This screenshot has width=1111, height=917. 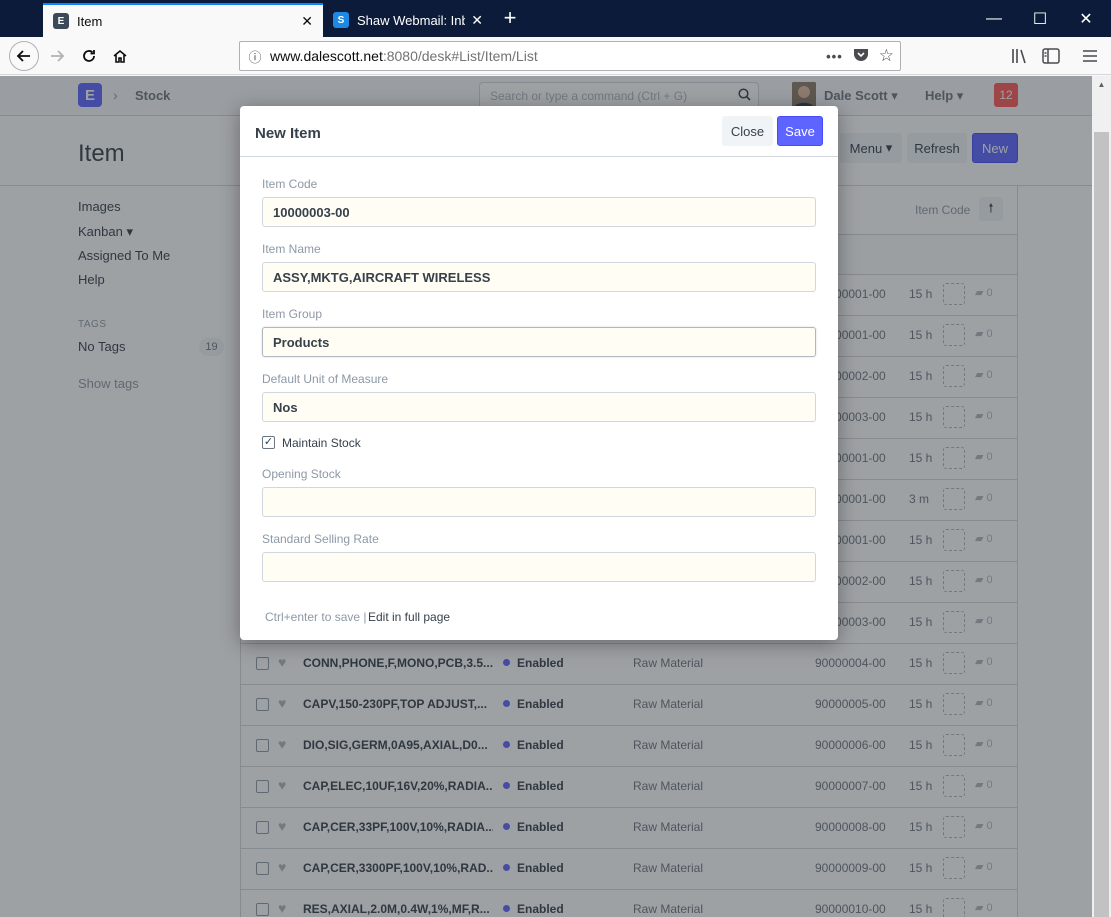 What do you see at coordinates (268, 442) in the screenshot?
I see `maintain-stock-checkbox: ✓` at bounding box center [268, 442].